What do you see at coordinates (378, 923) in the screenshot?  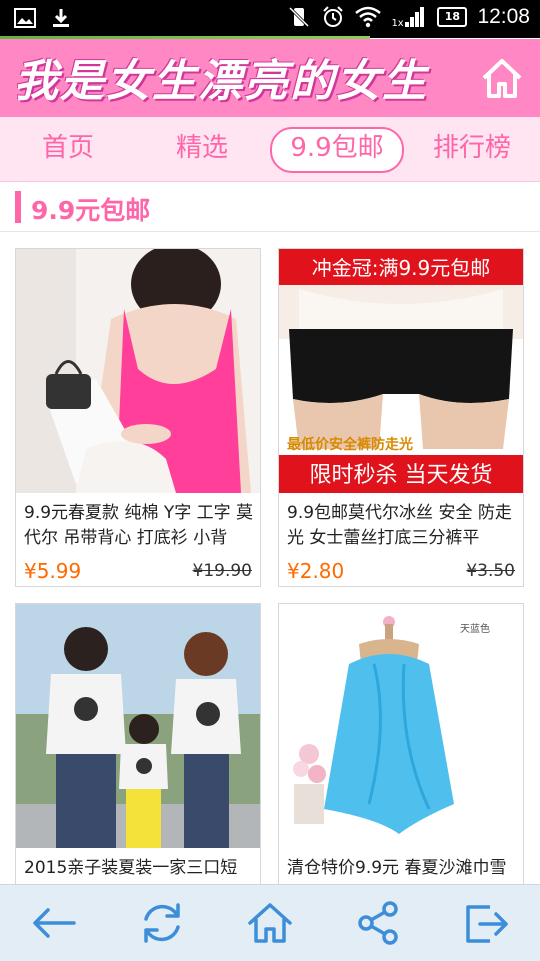 I see `share-icon` at bounding box center [378, 923].